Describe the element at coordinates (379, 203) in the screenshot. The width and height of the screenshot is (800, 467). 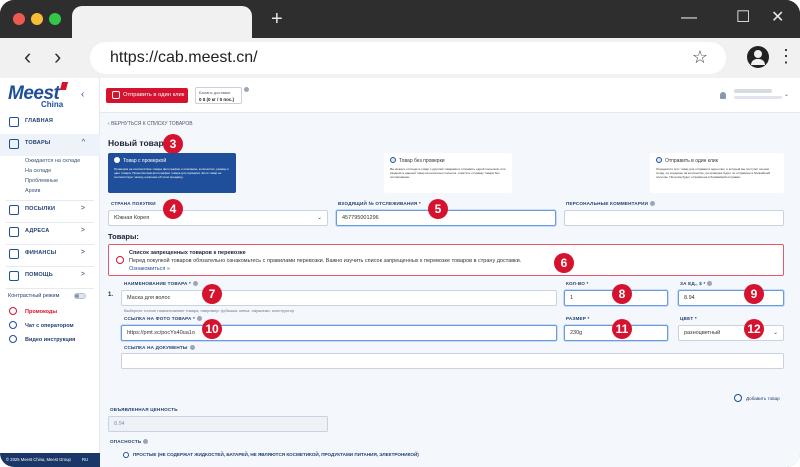
I see `tracking-label: ВХОДЯЩИЙ № ОТСЛЕЖИВАНИЯ *` at that location.